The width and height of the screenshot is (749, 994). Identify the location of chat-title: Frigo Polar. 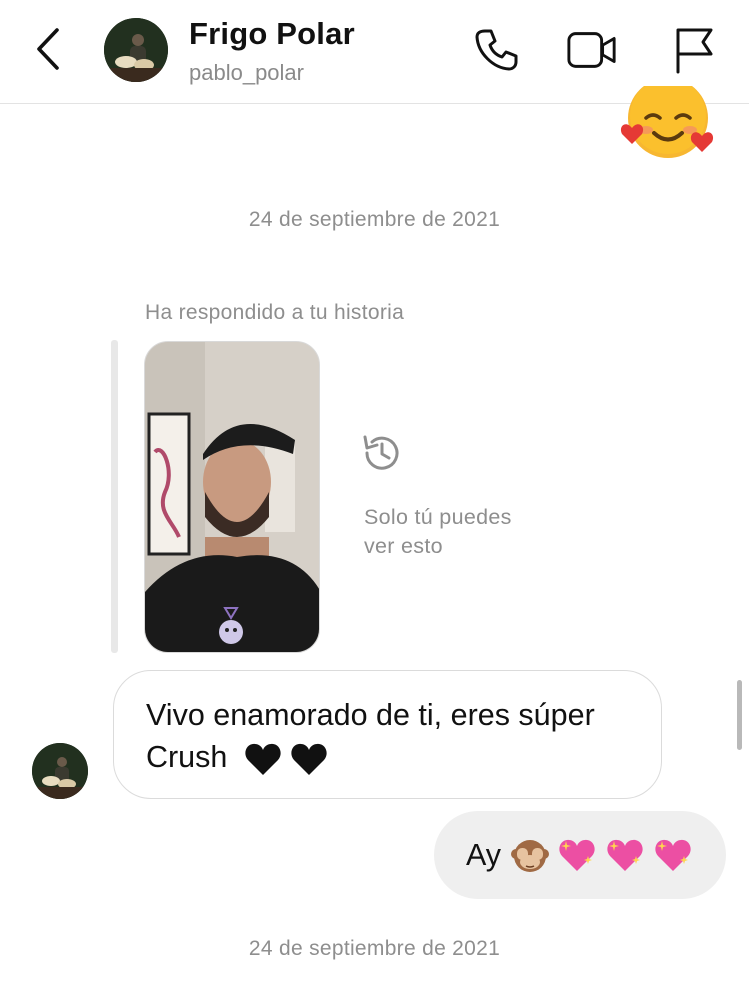
(272, 34).